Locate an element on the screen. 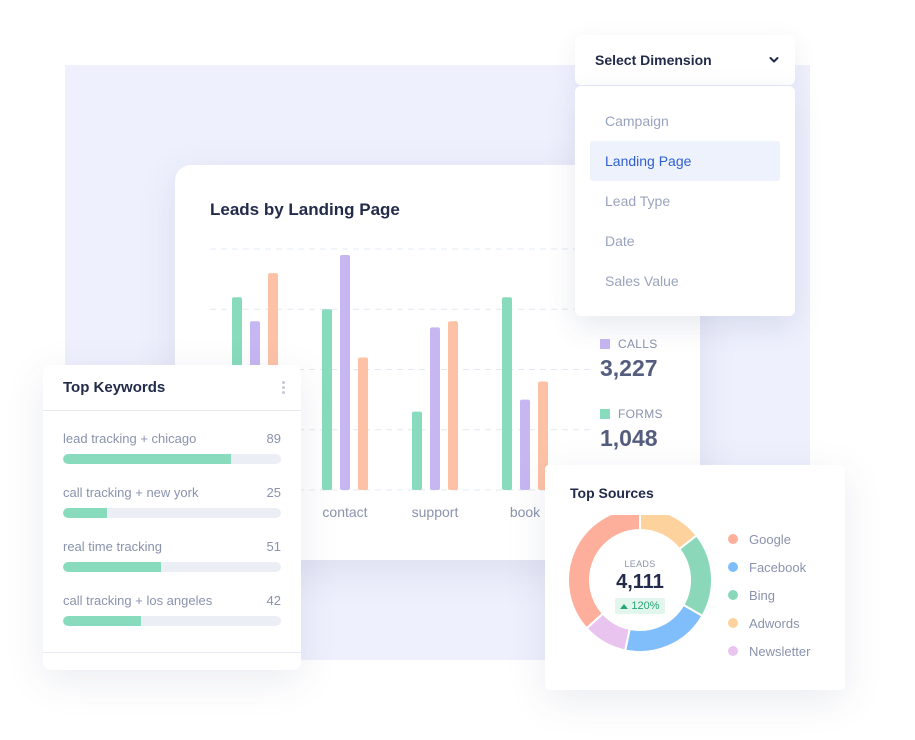 This screenshot has width=915, height=740. forms-value: 1,048 is located at coordinates (629, 438).